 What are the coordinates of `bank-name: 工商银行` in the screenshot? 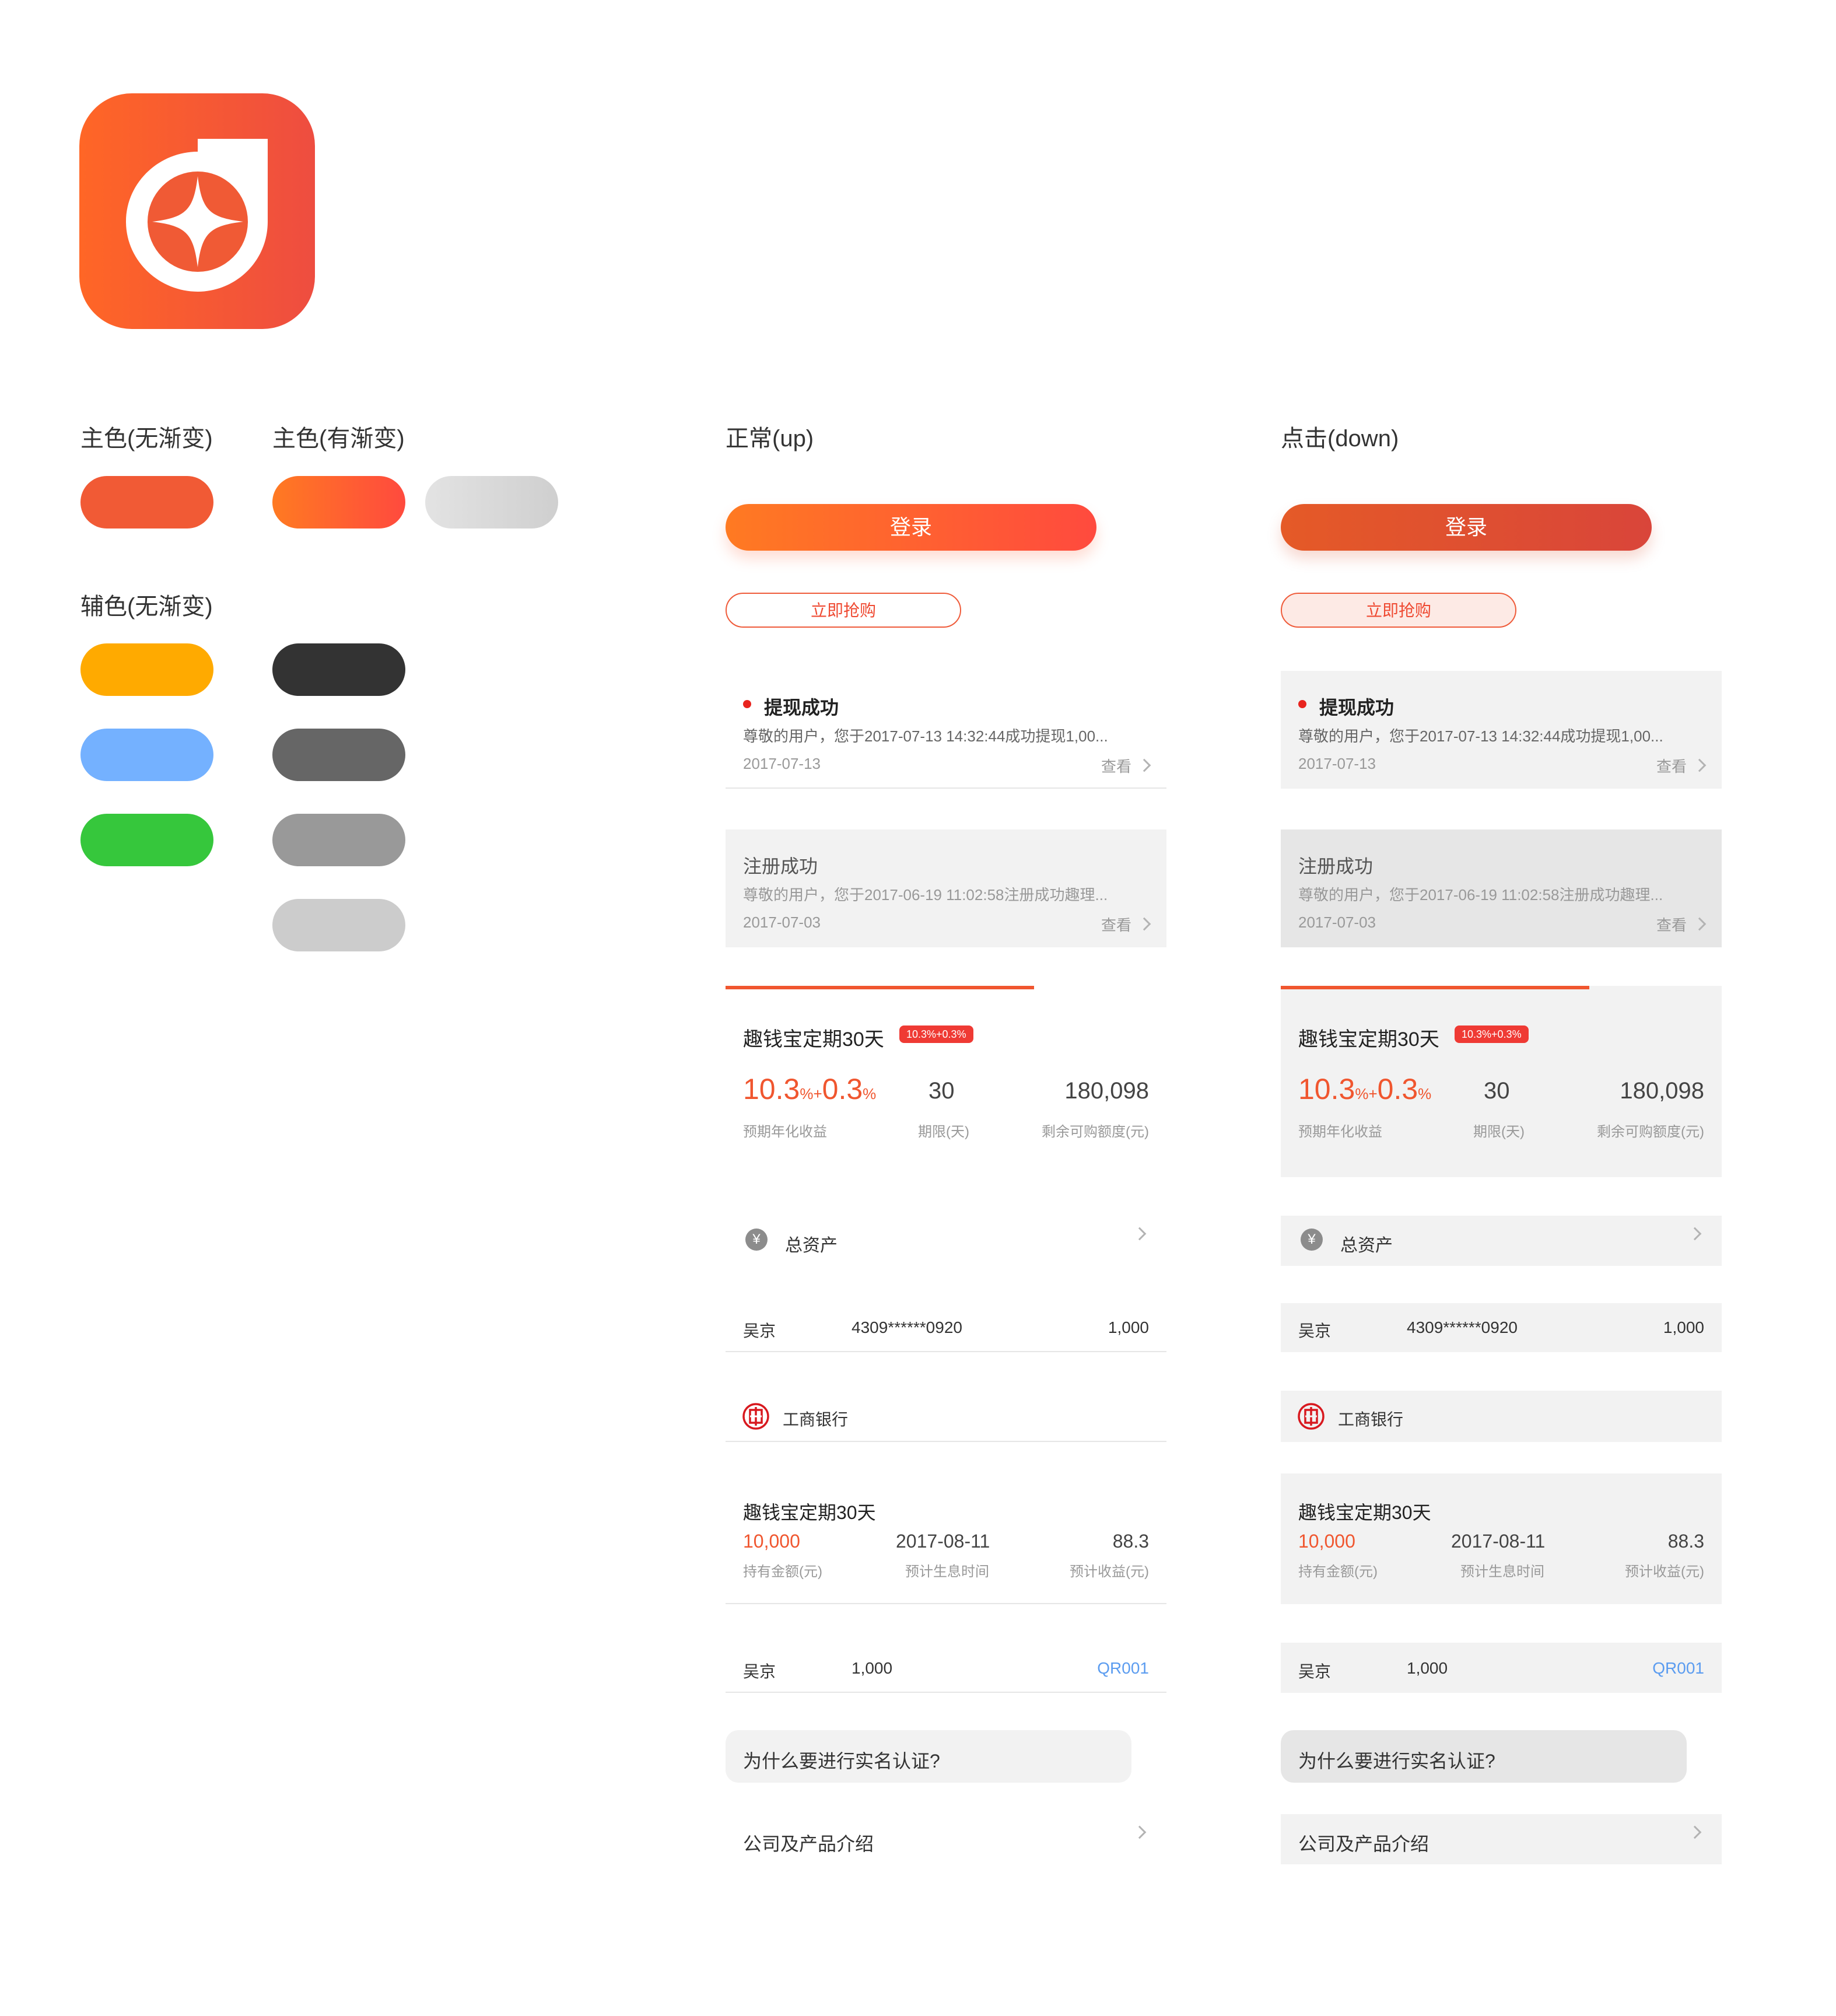 It's located at (816, 1419).